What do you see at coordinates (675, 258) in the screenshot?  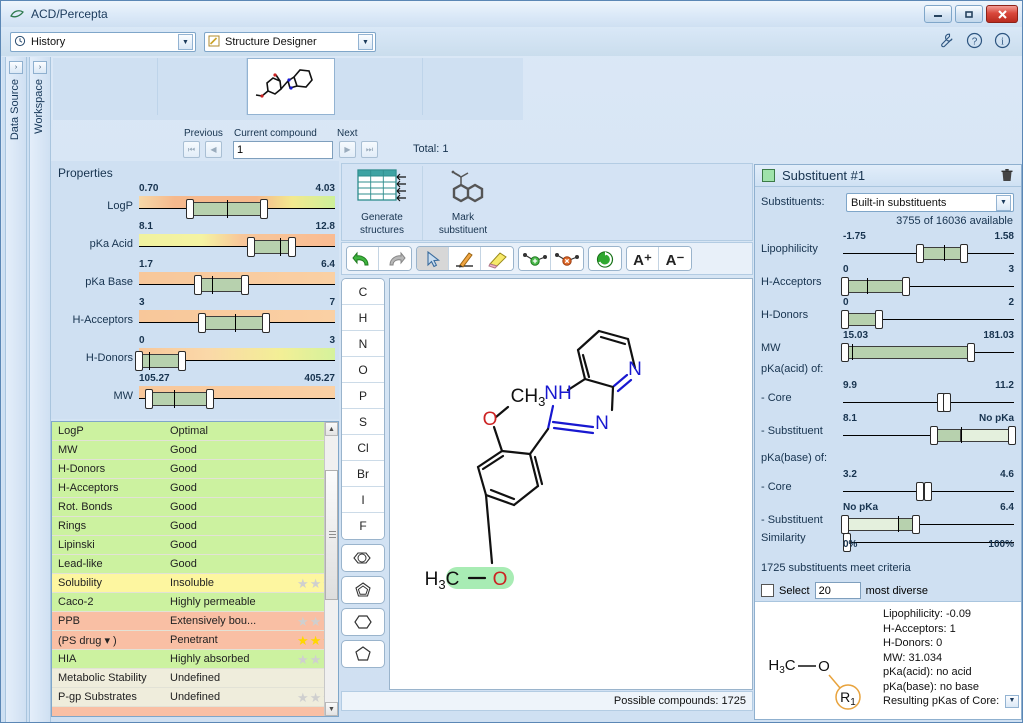 I see `decrease-font-icon: A⁻` at bounding box center [675, 258].